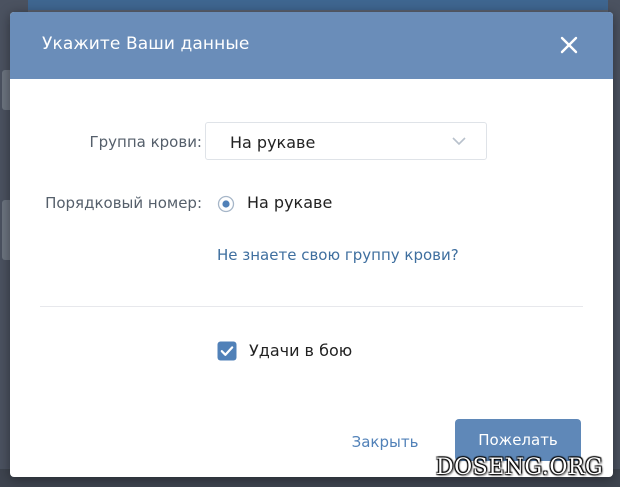  Describe the element at coordinates (459, 141) in the screenshot. I see `chevron-down-icon` at that location.